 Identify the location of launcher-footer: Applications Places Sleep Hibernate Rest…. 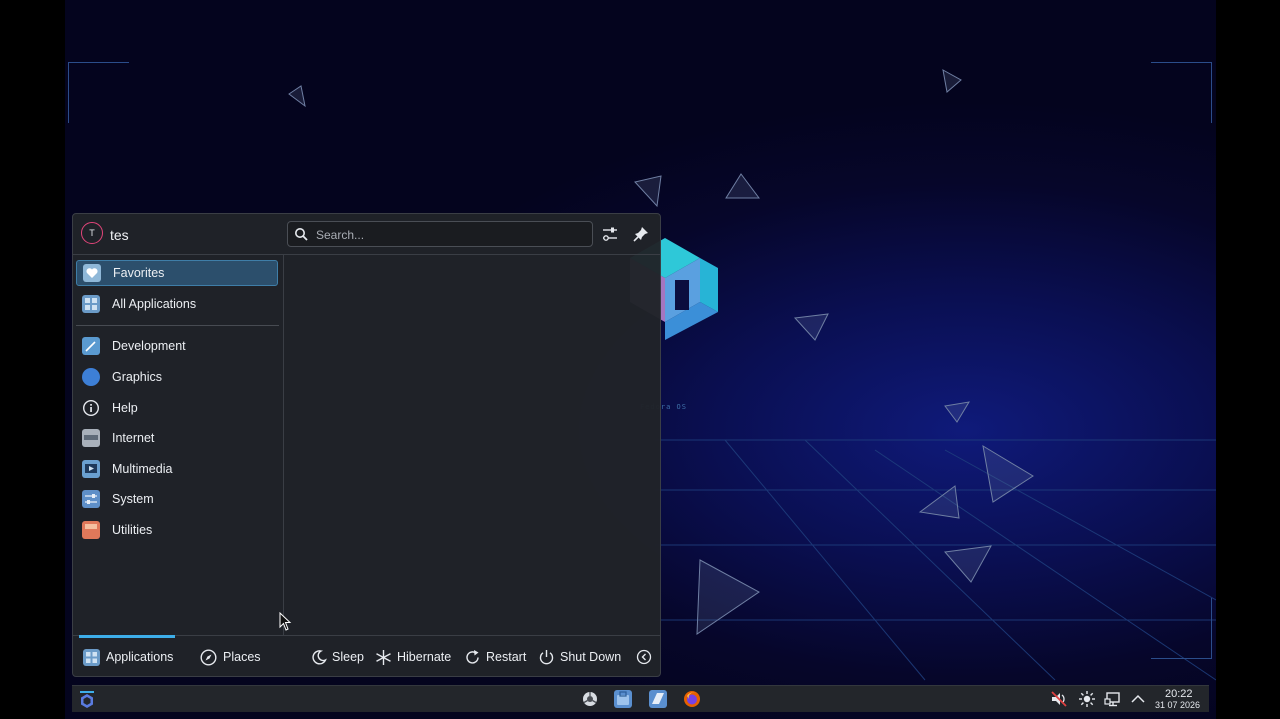
(366, 656).